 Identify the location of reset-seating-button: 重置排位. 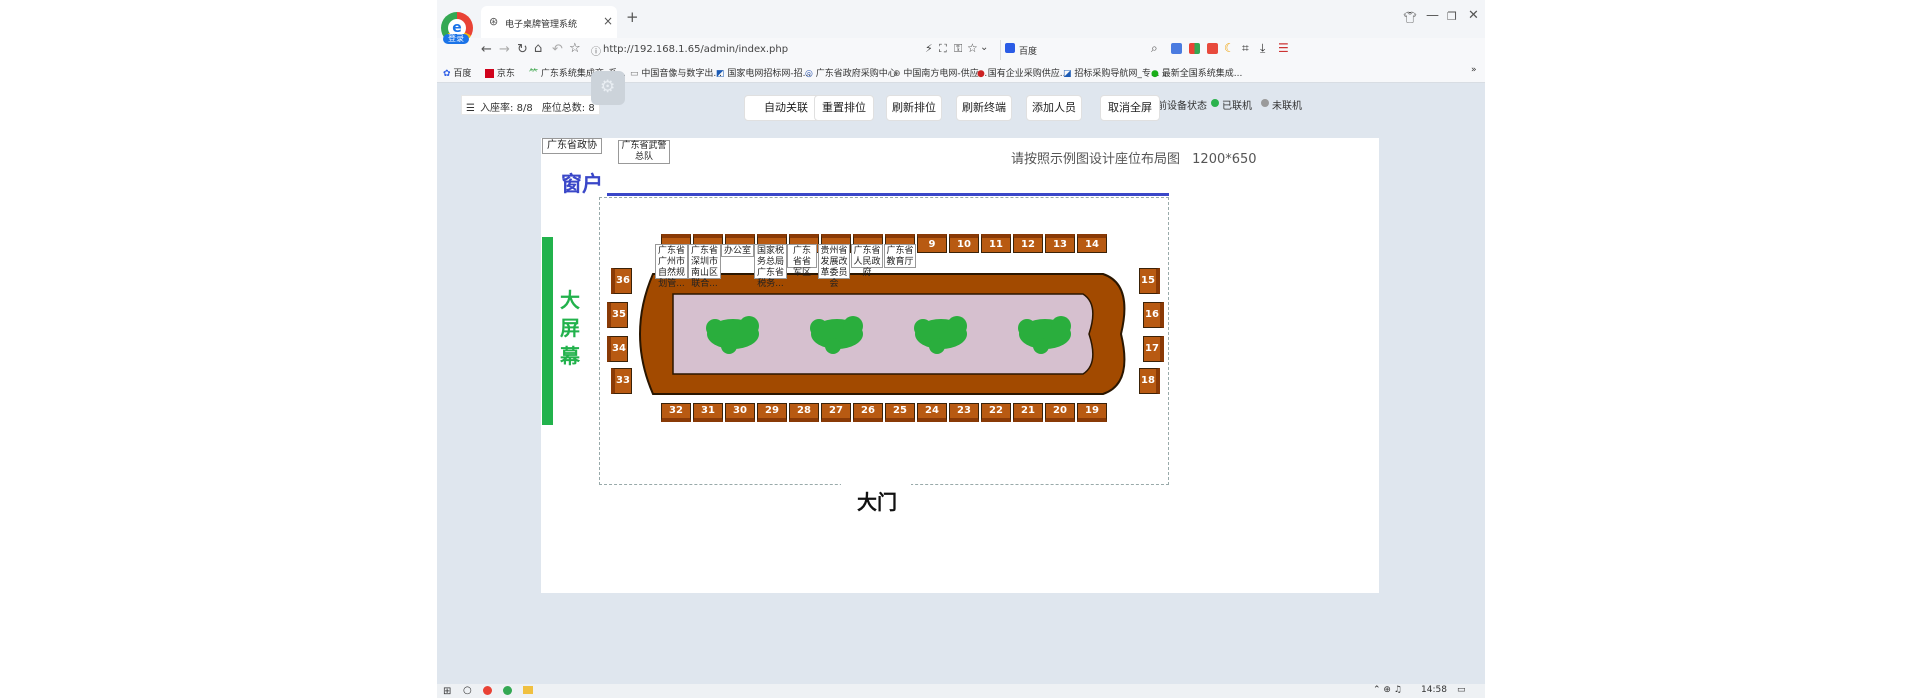
(844, 108).